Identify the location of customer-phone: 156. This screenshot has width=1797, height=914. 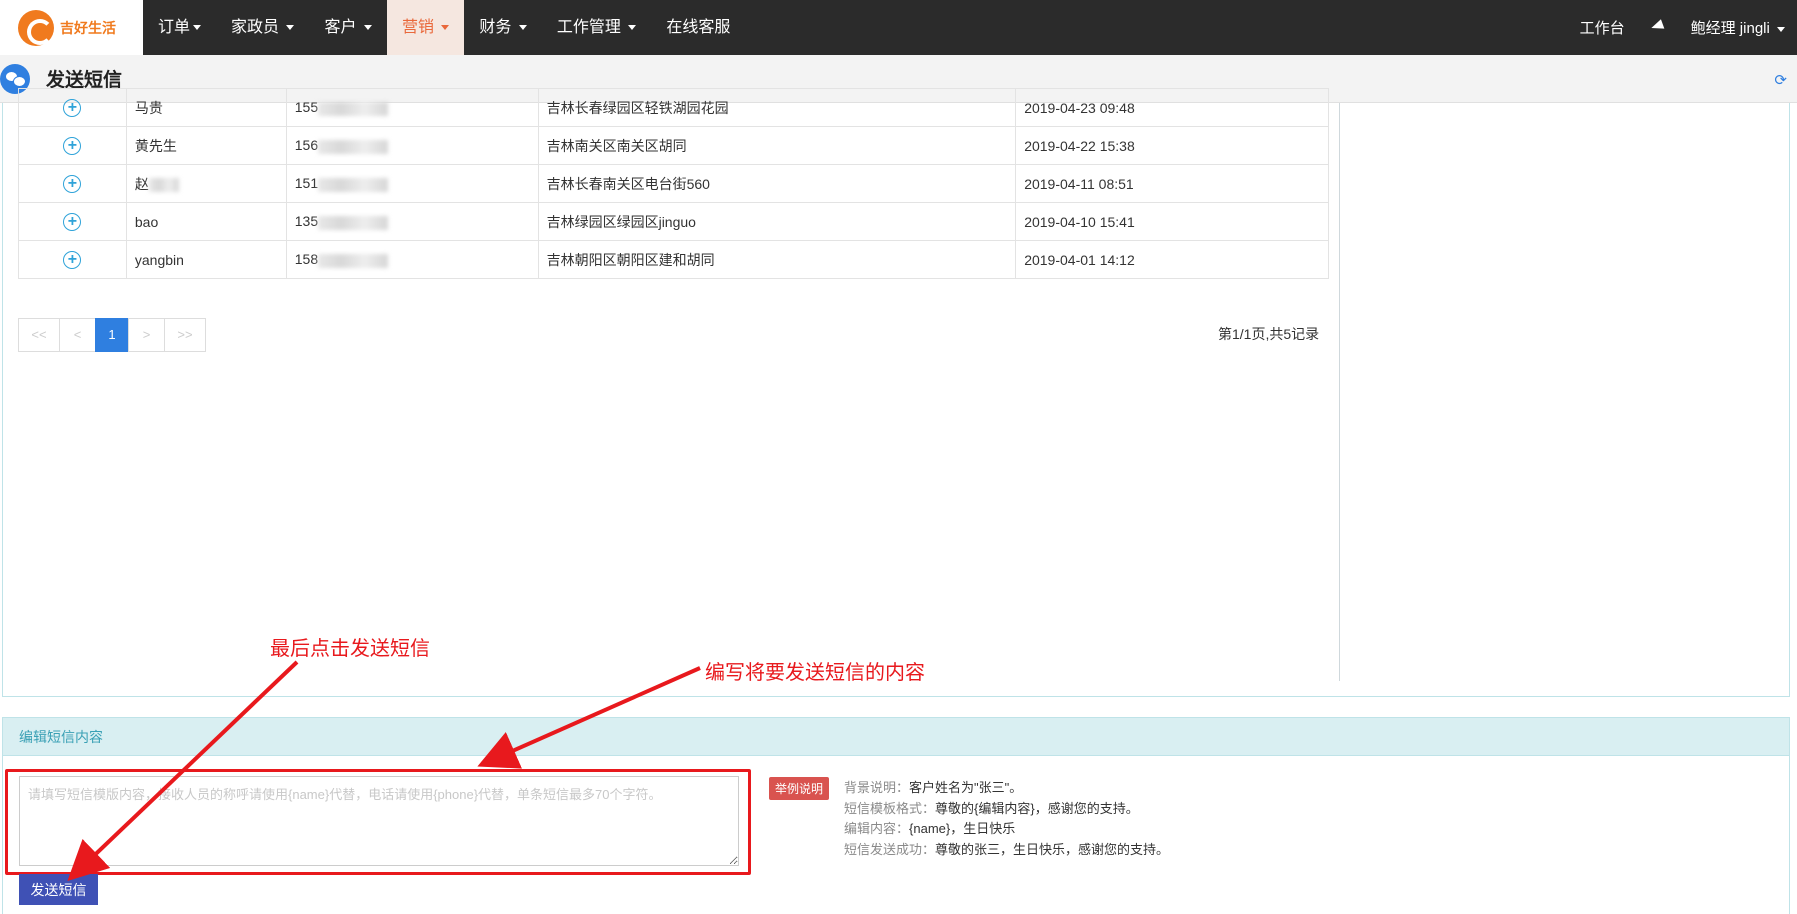
(412, 145).